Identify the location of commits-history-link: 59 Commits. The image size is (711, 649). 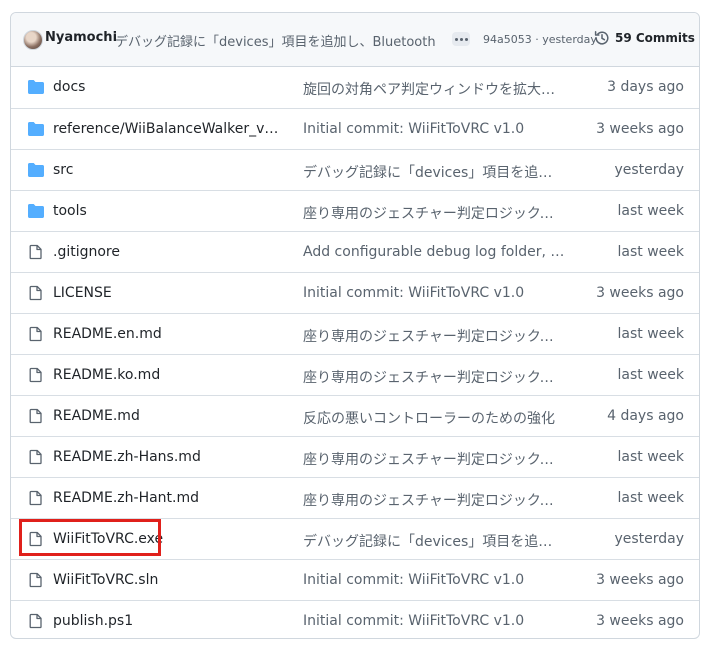
(644, 38).